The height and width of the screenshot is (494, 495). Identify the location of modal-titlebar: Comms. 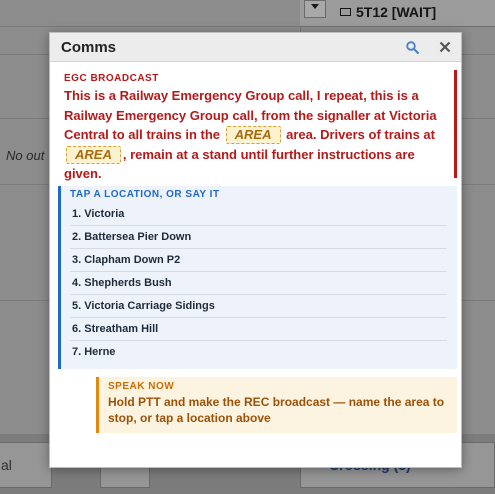
(255, 47).